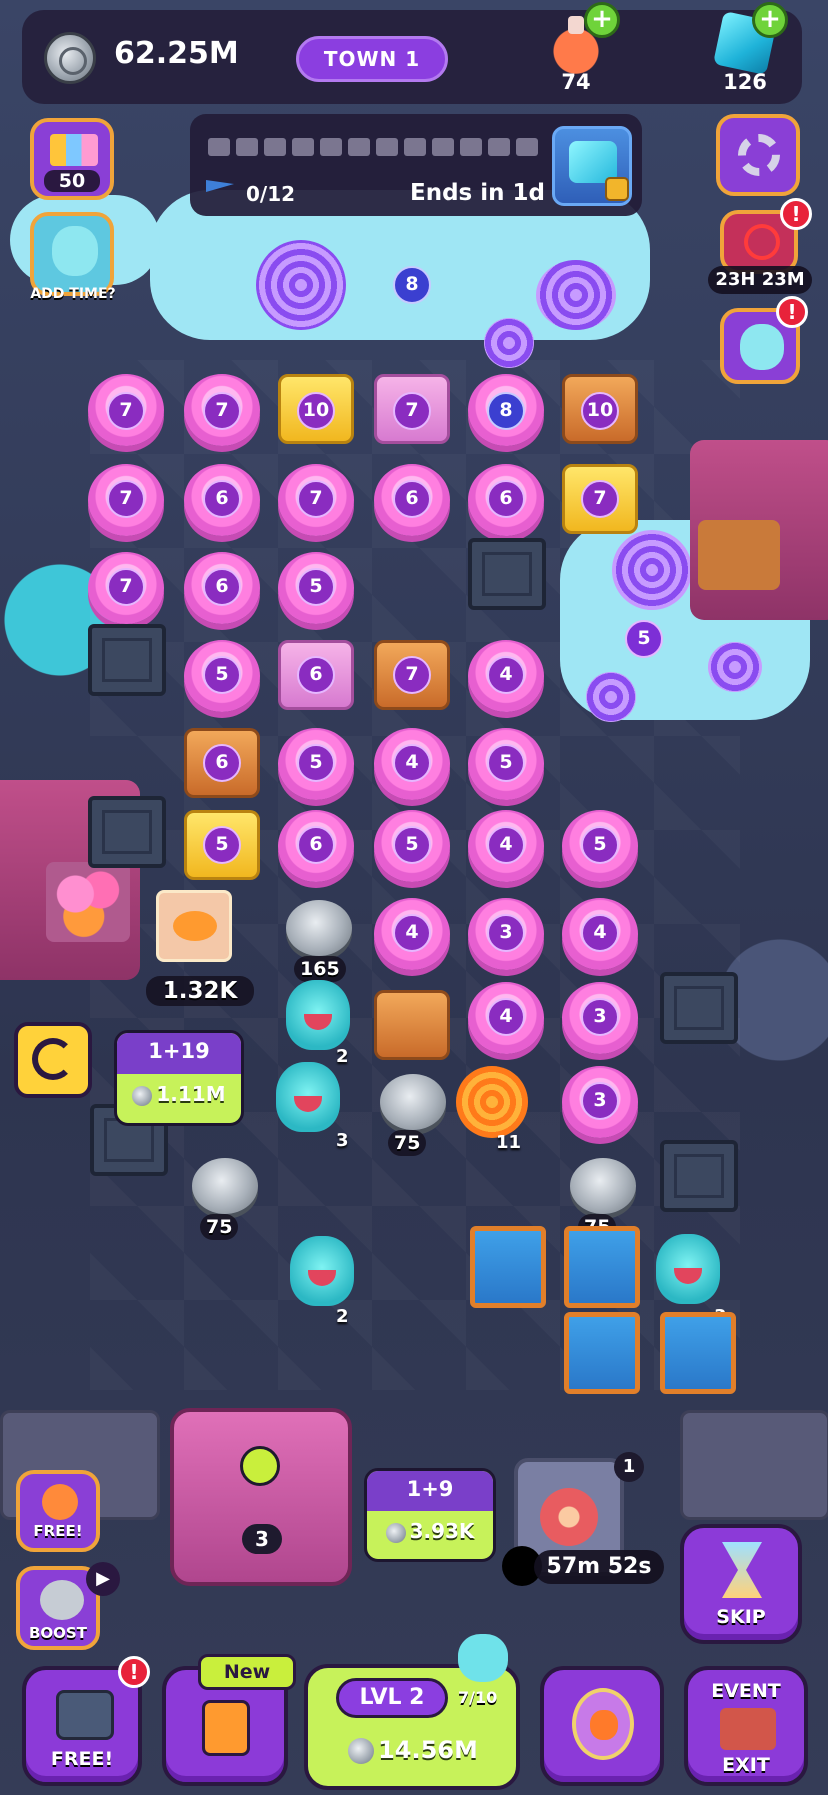  I want to click on refresh-offer-label: 1+19, so click(179, 1054).